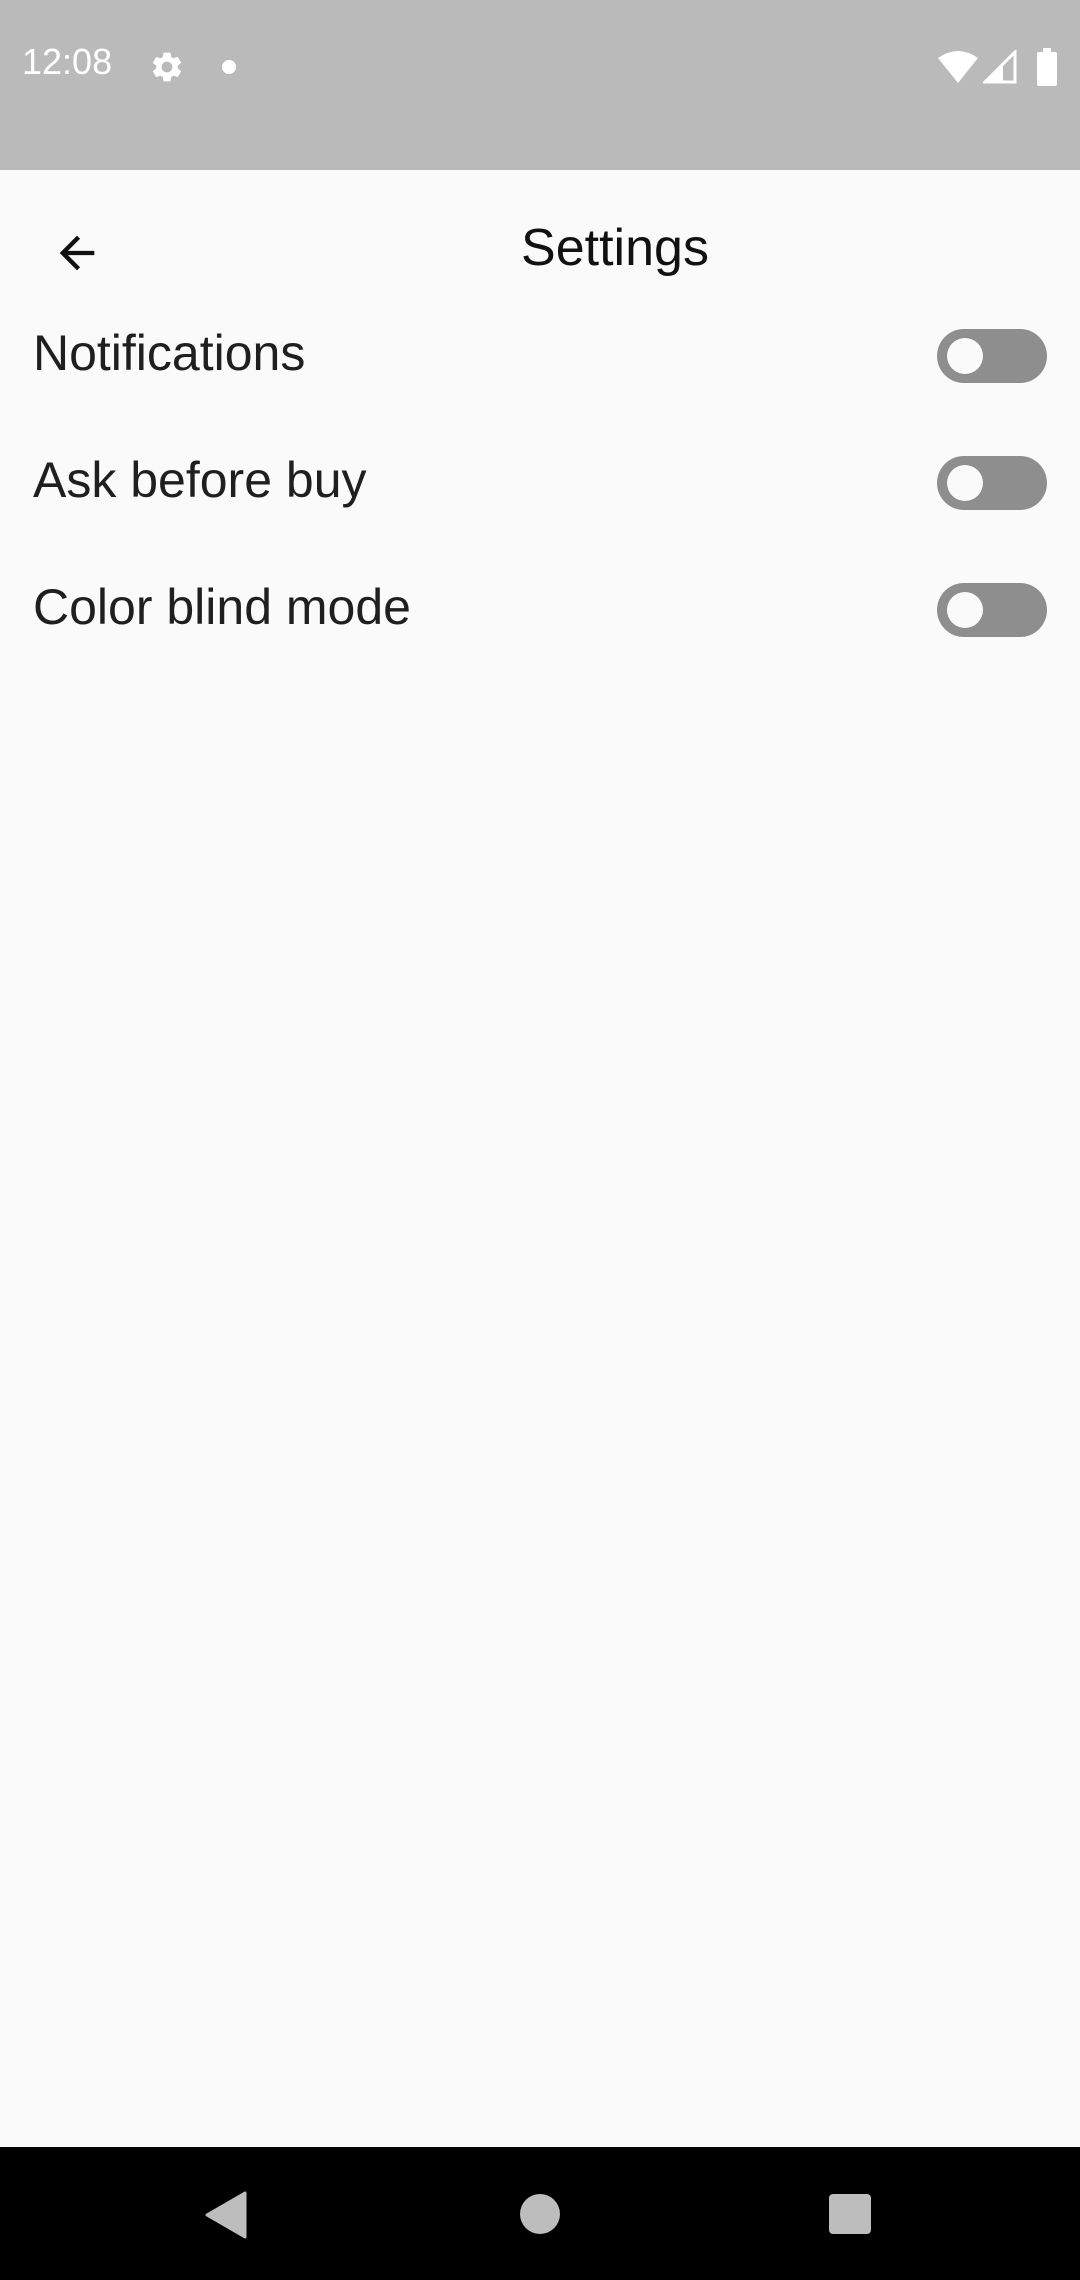 The height and width of the screenshot is (2280, 1080). What do you see at coordinates (167, 67) in the screenshot?
I see `settings-gear-icon` at bounding box center [167, 67].